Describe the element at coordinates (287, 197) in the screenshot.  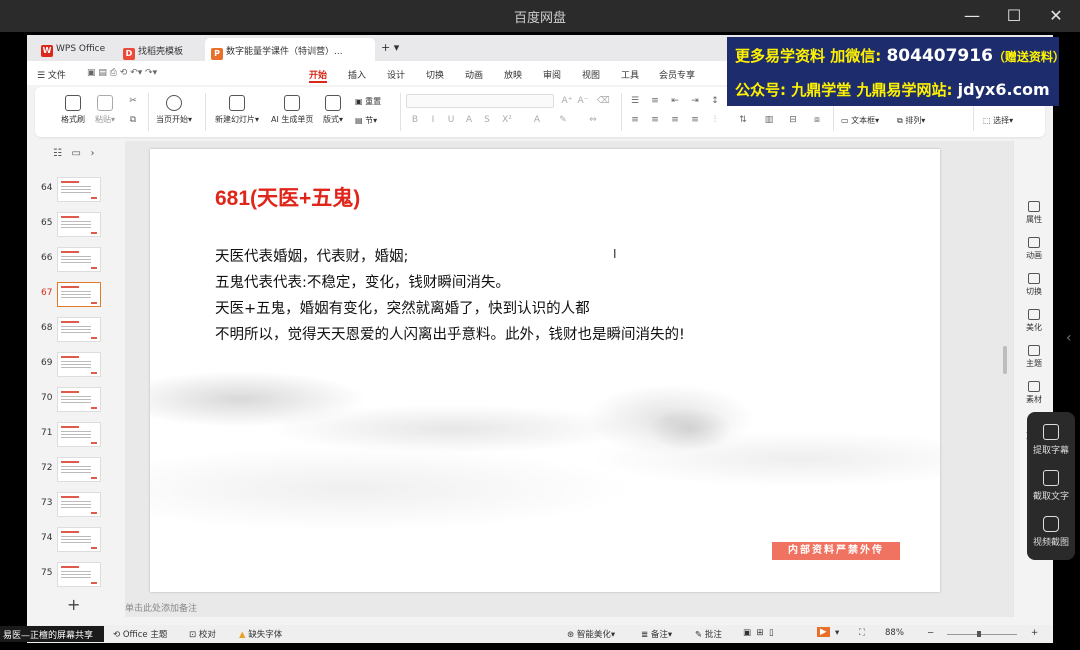
I see `slide-title: 681(天医+五鬼)` at that location.